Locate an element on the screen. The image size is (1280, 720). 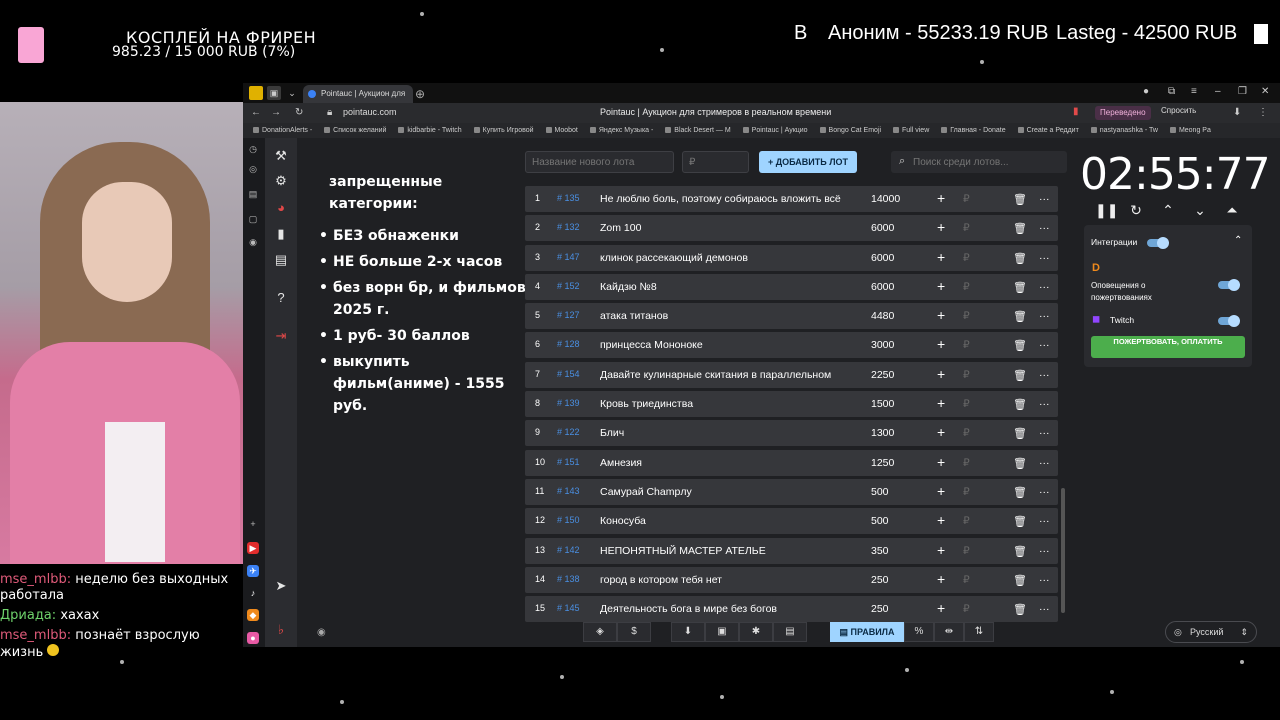
lot-row: 10 # 151 Амнезия 1250 + ₽ 🗑︎ ··· is located at coordinates (791, 462).